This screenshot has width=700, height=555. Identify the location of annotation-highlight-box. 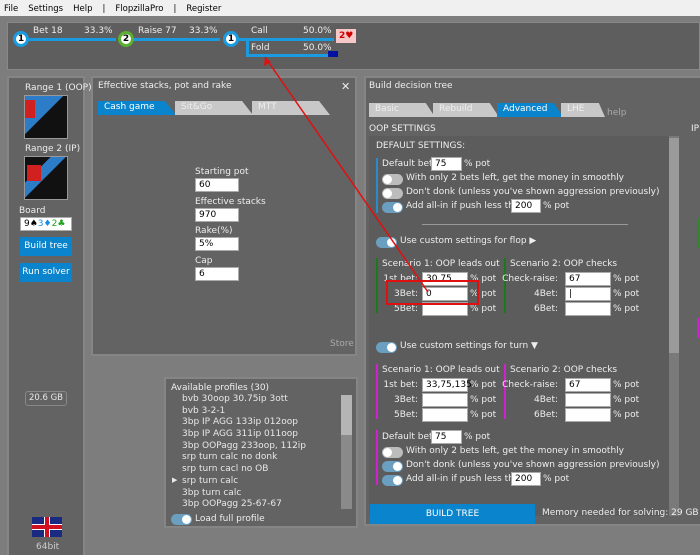
(432, 292).